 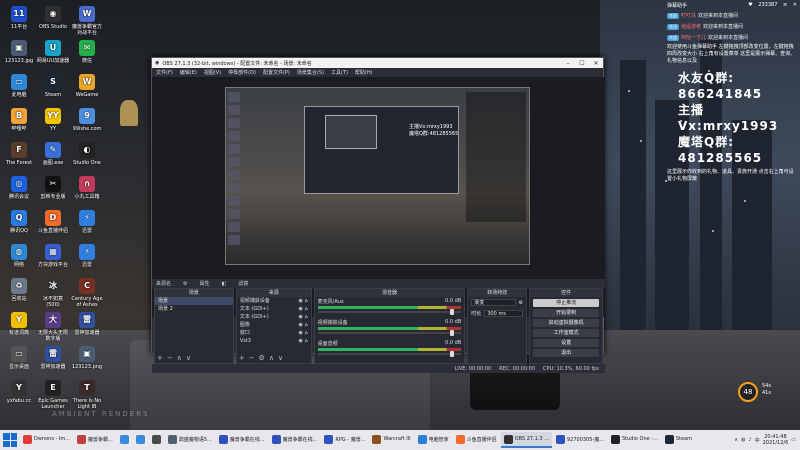 I want to click on desktop-icon: YY YY, so click(x=53, y=120).